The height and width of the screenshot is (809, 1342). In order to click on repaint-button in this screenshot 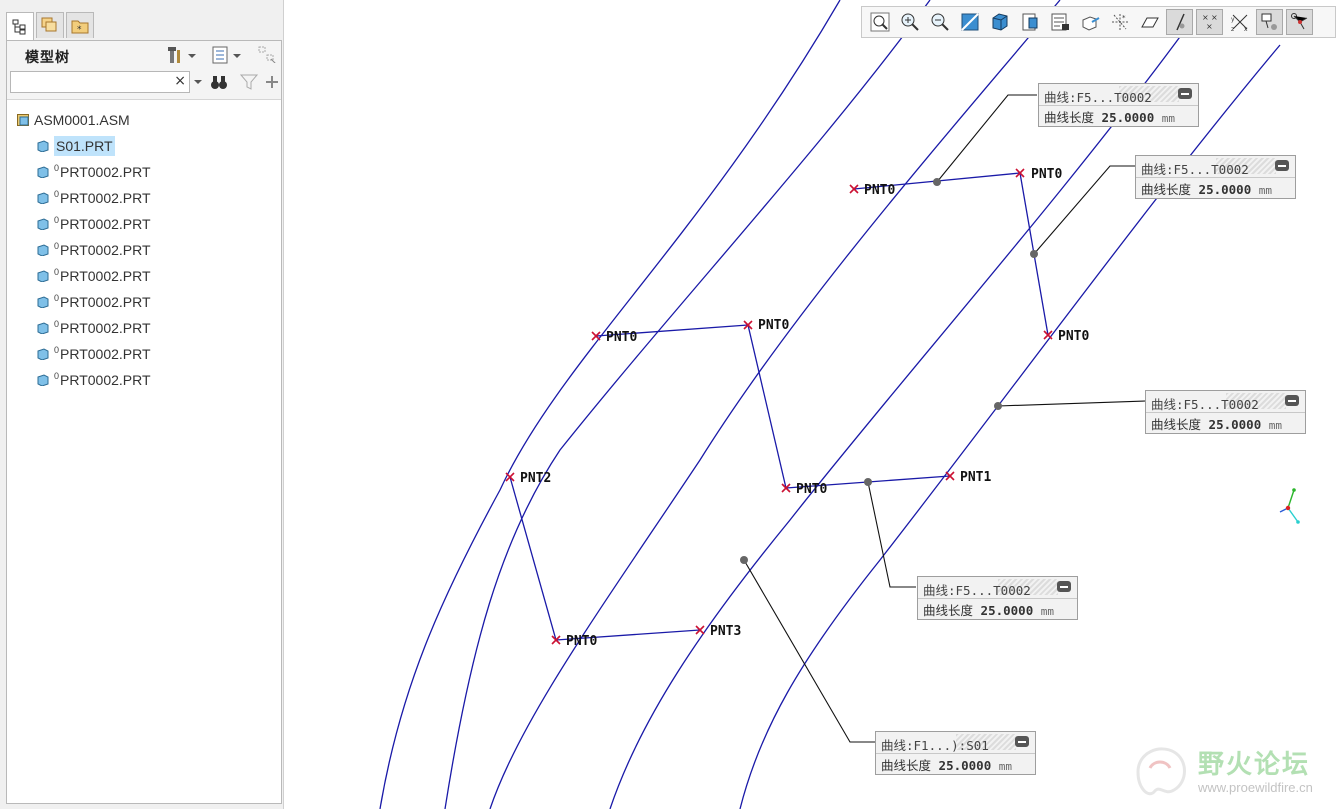, I will do `click(969, 22)`.